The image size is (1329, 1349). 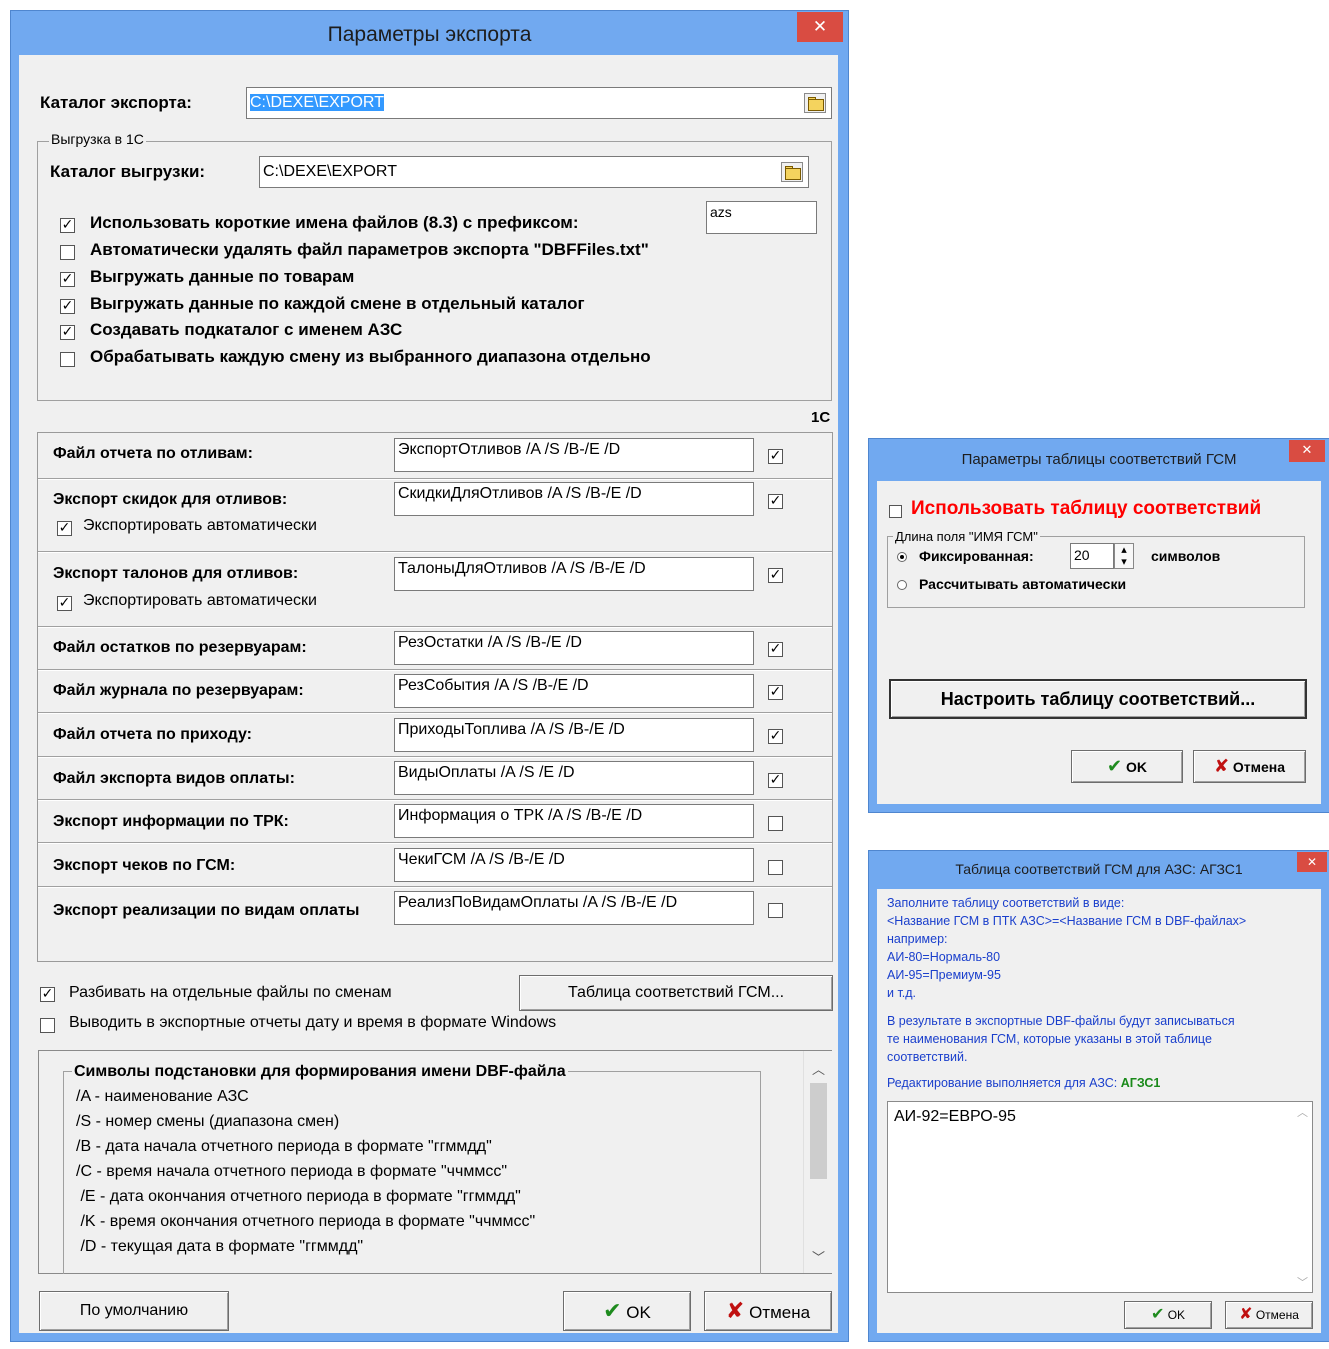 I want to click on row-value: РезСобытия /A /S /B-/E /D, so click(x=493, y=685).